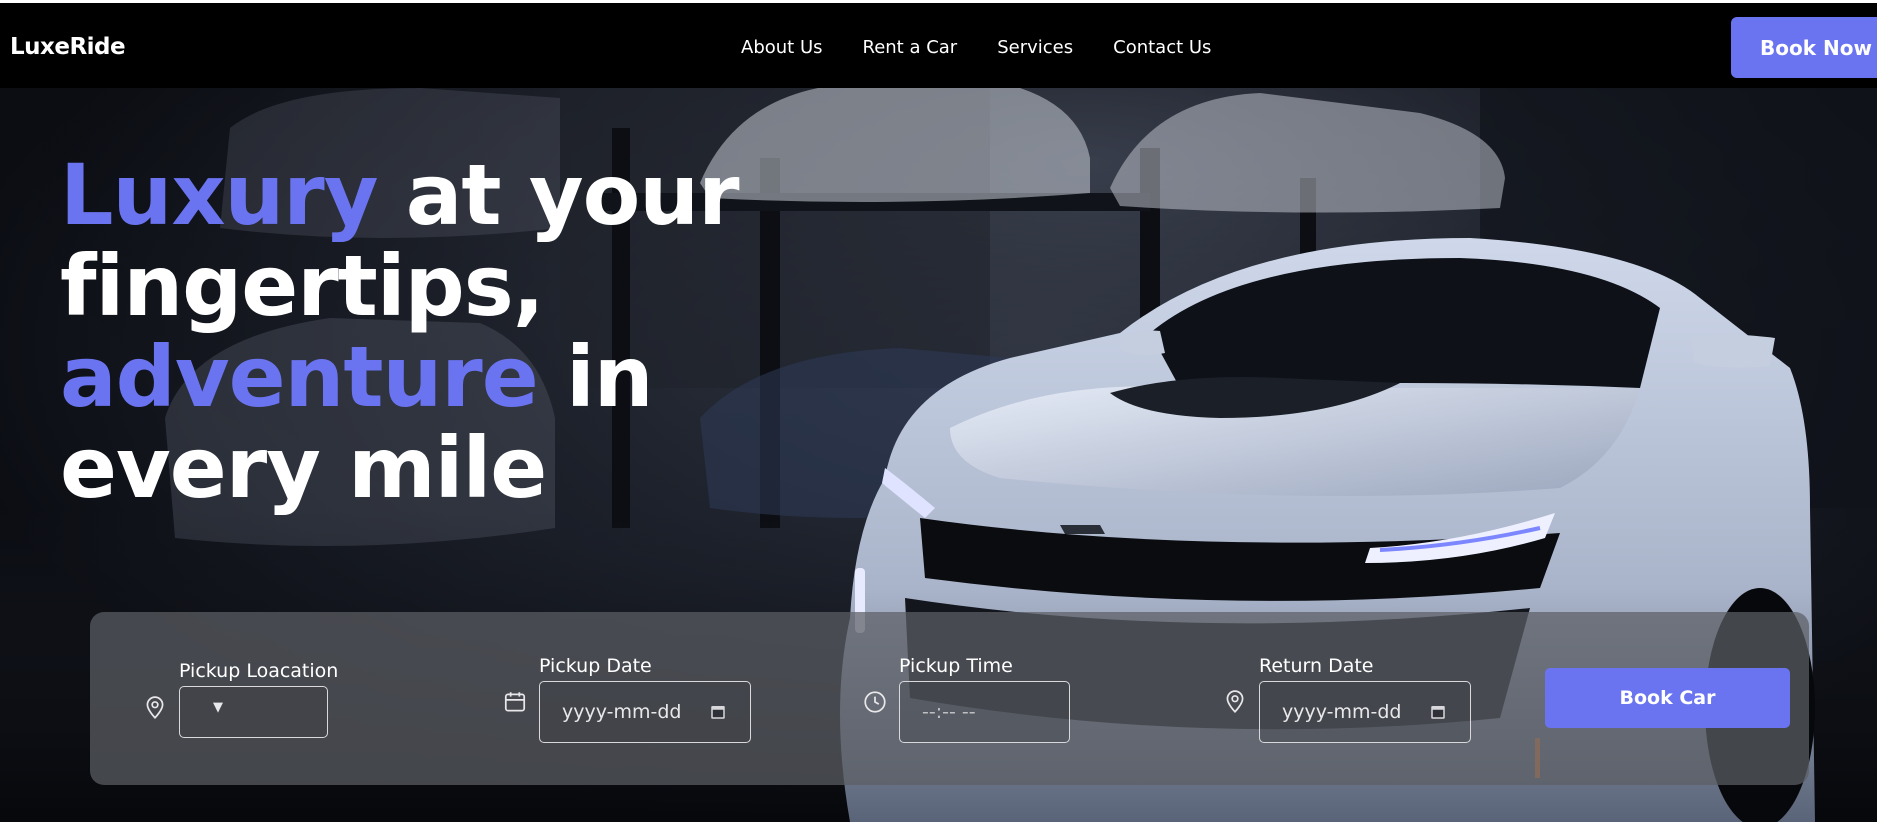  What do you see at coordinates (218, 707) in the screenshot?
I see `chevron-down-icon: ▼` at bounding box center [218, 707].